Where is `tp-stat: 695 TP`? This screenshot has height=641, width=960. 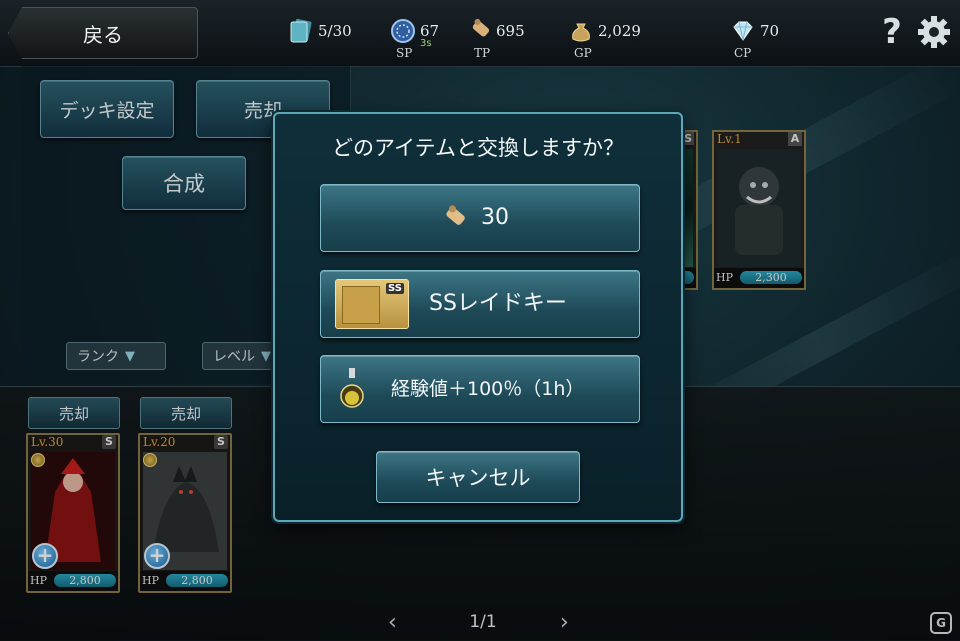
tp-stat: 695 TP is located at coordinates (501, 37).